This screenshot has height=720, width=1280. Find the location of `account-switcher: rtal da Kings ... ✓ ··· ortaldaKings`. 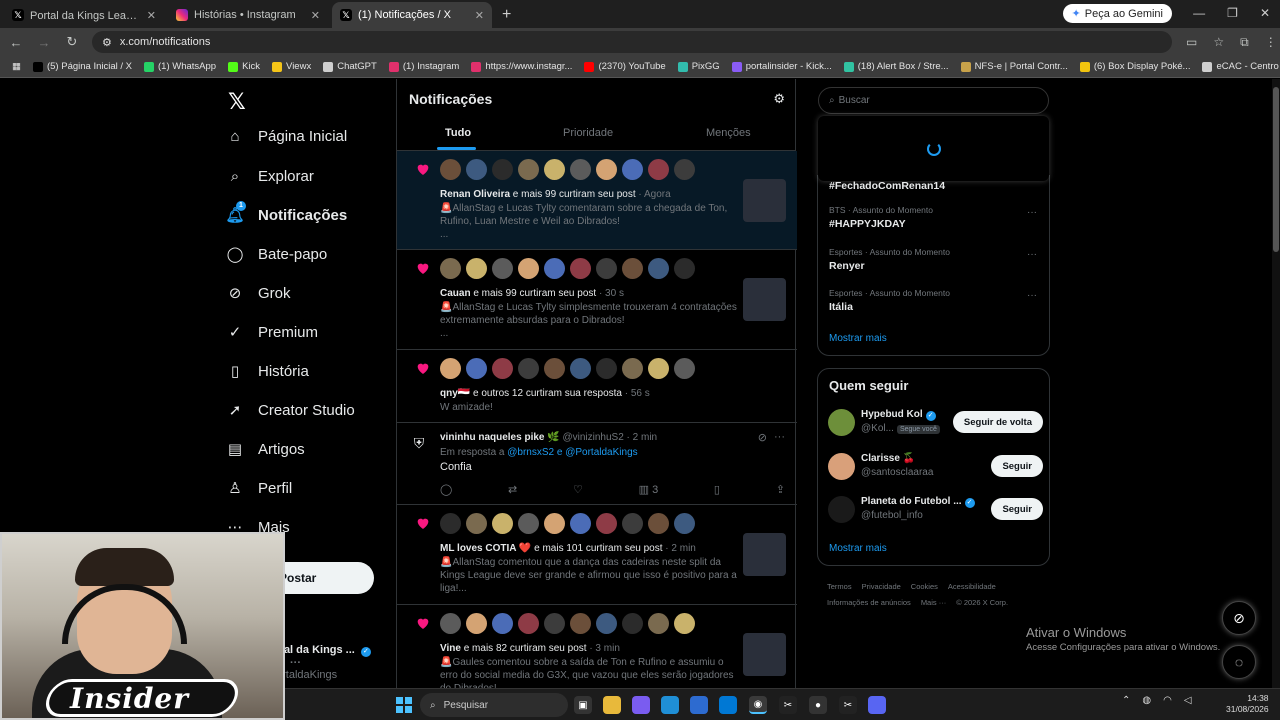

account-switcher: rtal da Kings ... ✓ ··· ortaldaKings is located at coordinates (333, 662).